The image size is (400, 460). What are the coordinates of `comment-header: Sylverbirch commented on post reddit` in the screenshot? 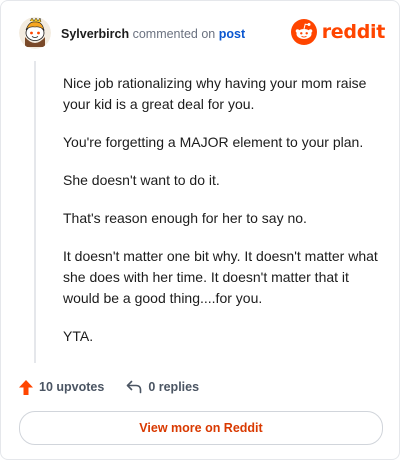 It's located at (202, 34).